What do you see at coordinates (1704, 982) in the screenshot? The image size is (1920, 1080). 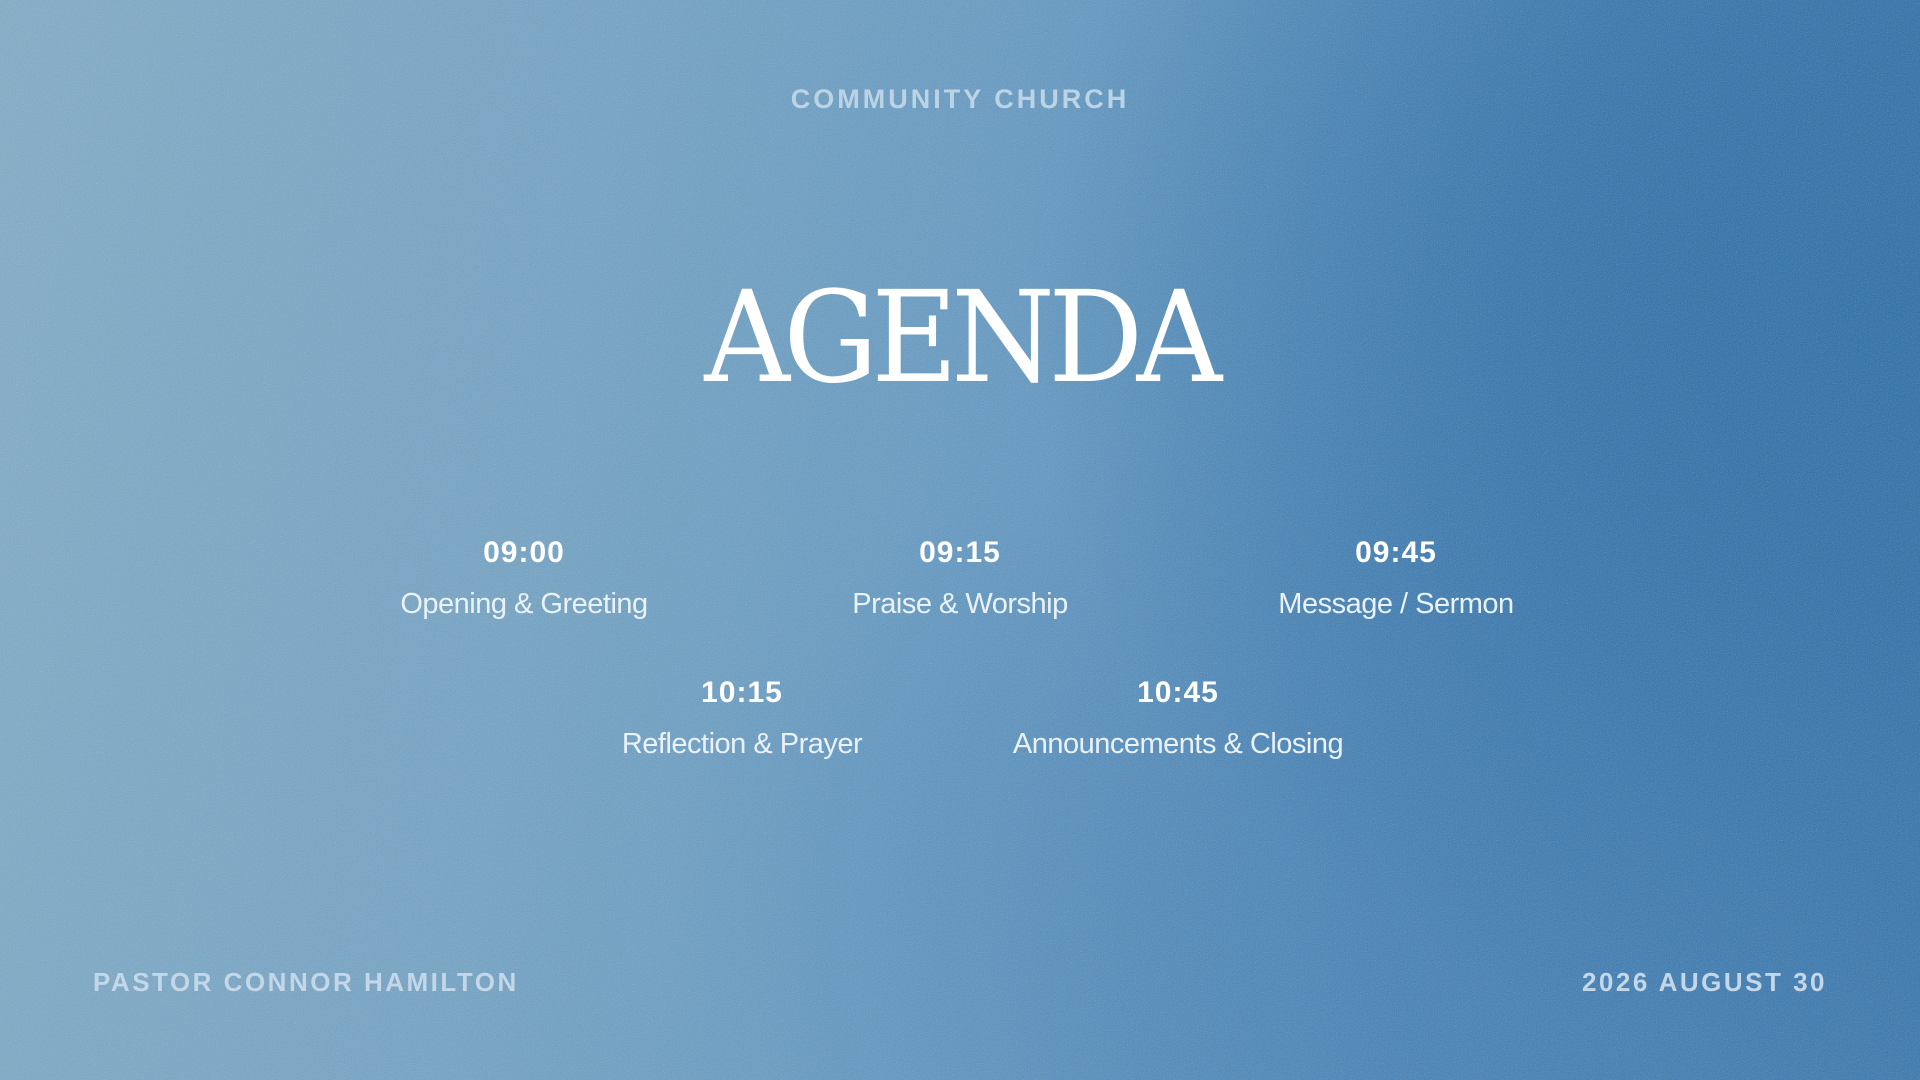 I see `event-date: 2026 AUGUST 30` at bounding box center [1704, 982].